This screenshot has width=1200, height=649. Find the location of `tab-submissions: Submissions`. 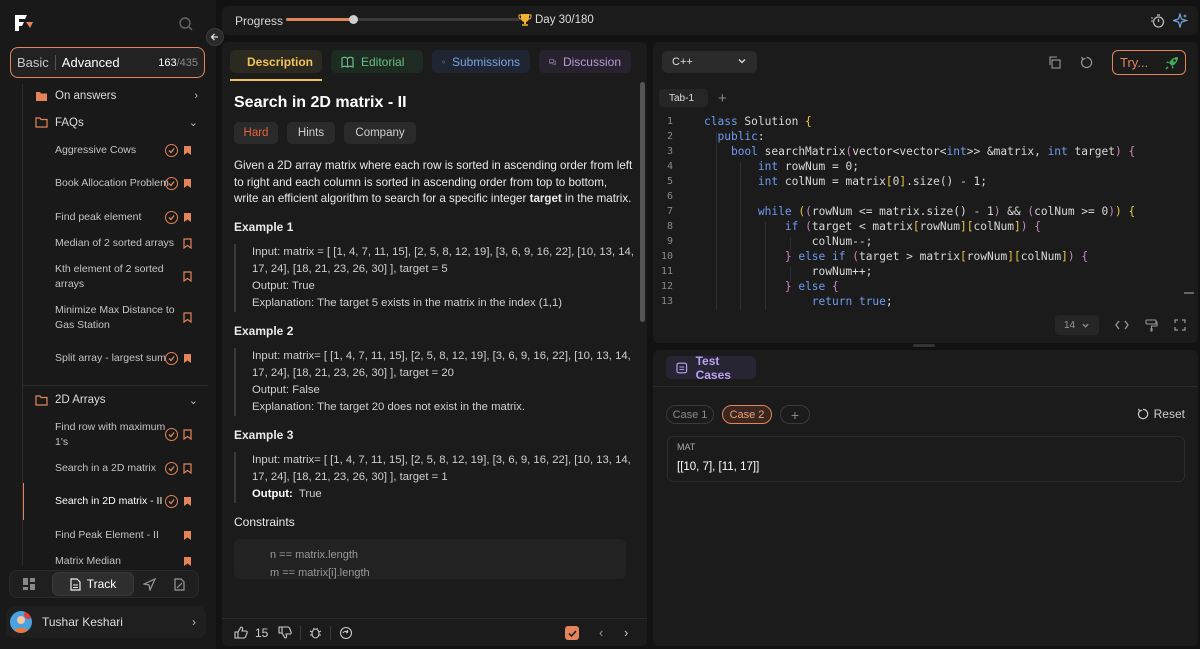

tab-submissions: Submissions is located at coordinates (481, 61).